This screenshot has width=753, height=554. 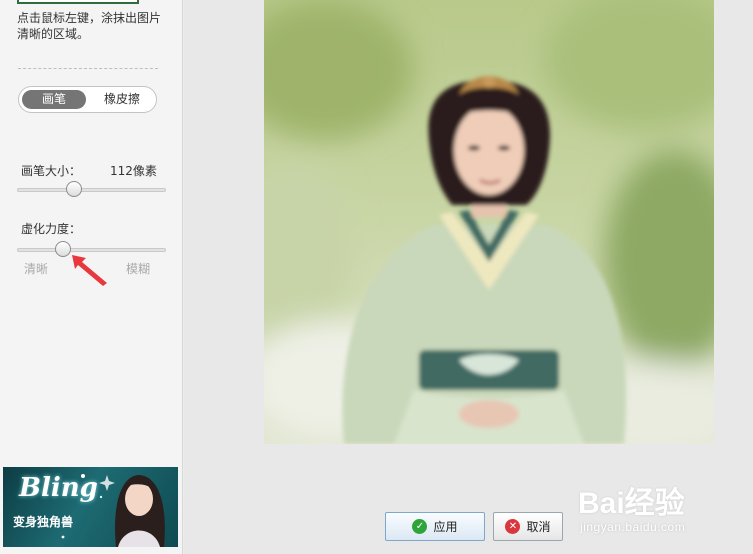 What do you see at coordinates (133, 171) in the screenshot?
I see `brush-size-value: 112像素` at bounding box center [133, 171].